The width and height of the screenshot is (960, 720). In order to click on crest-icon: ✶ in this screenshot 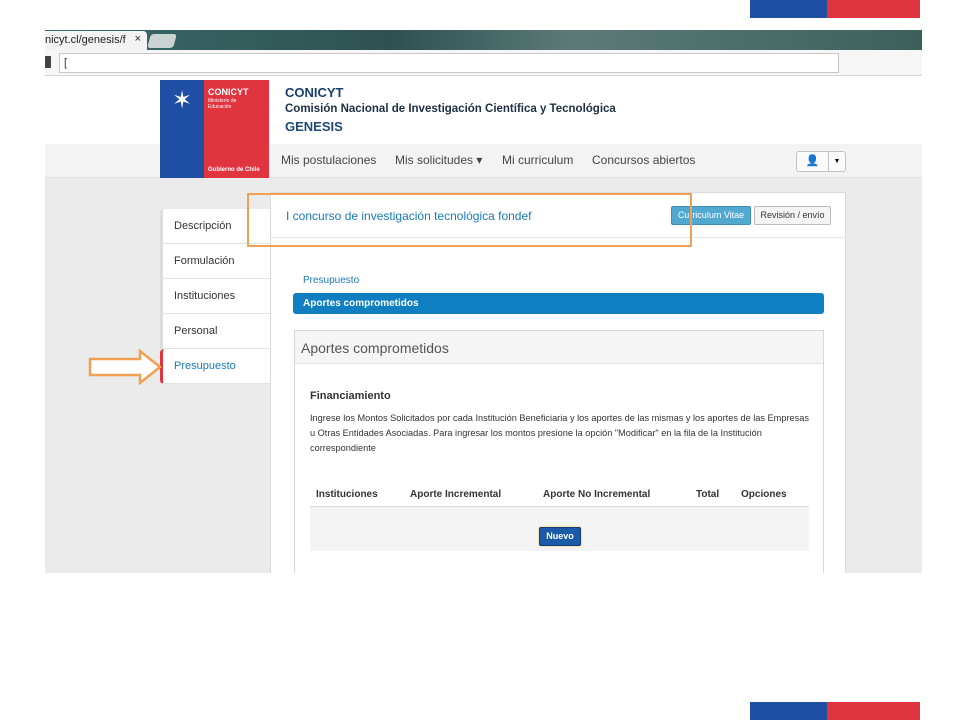, I will do `click(182, 100)`.